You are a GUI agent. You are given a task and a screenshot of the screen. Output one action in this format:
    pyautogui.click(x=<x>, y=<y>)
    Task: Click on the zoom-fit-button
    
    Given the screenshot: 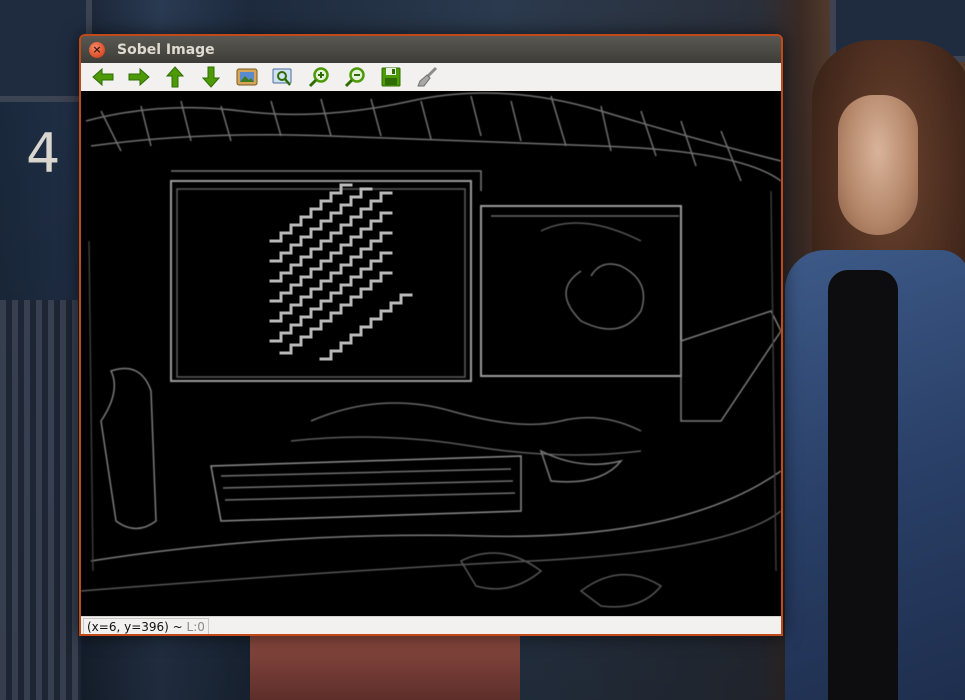 What is the action you would take?
    pyautogui.click(x=247, y=77)
    